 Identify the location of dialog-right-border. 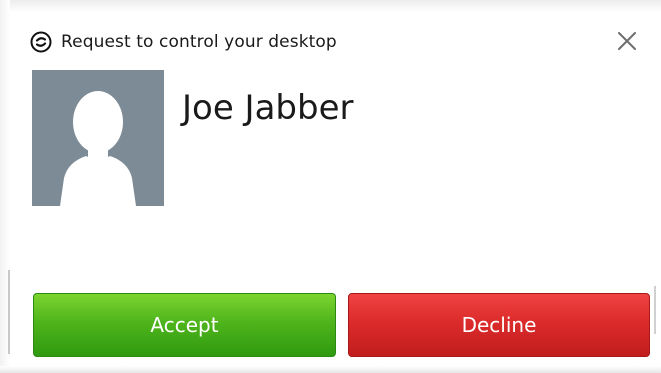
(655, 310).